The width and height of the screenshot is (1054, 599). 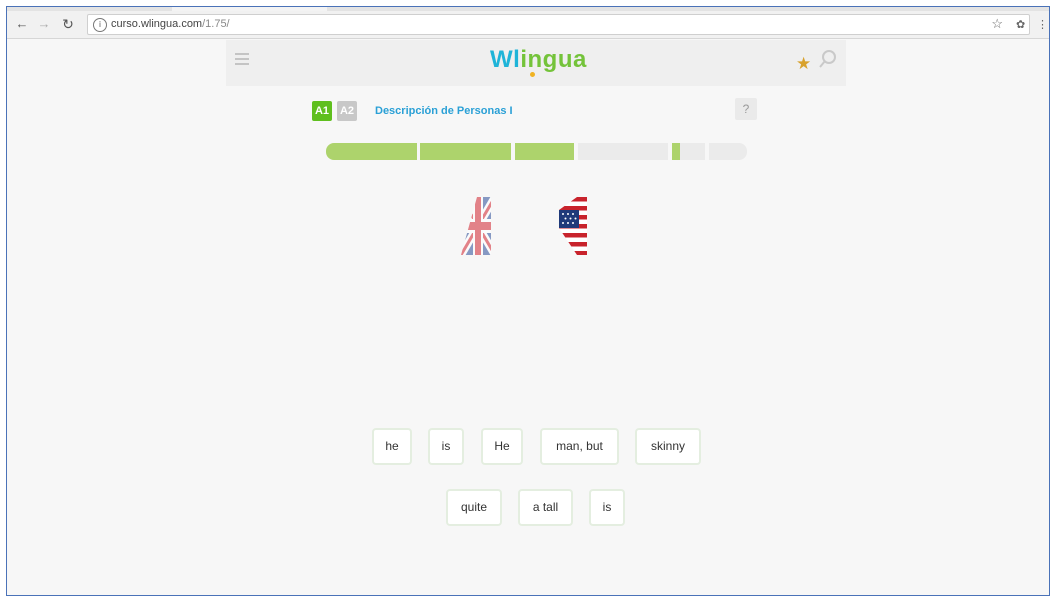 I want to click on bookmark-star-icon: ☆, so click(x=997, y=24).